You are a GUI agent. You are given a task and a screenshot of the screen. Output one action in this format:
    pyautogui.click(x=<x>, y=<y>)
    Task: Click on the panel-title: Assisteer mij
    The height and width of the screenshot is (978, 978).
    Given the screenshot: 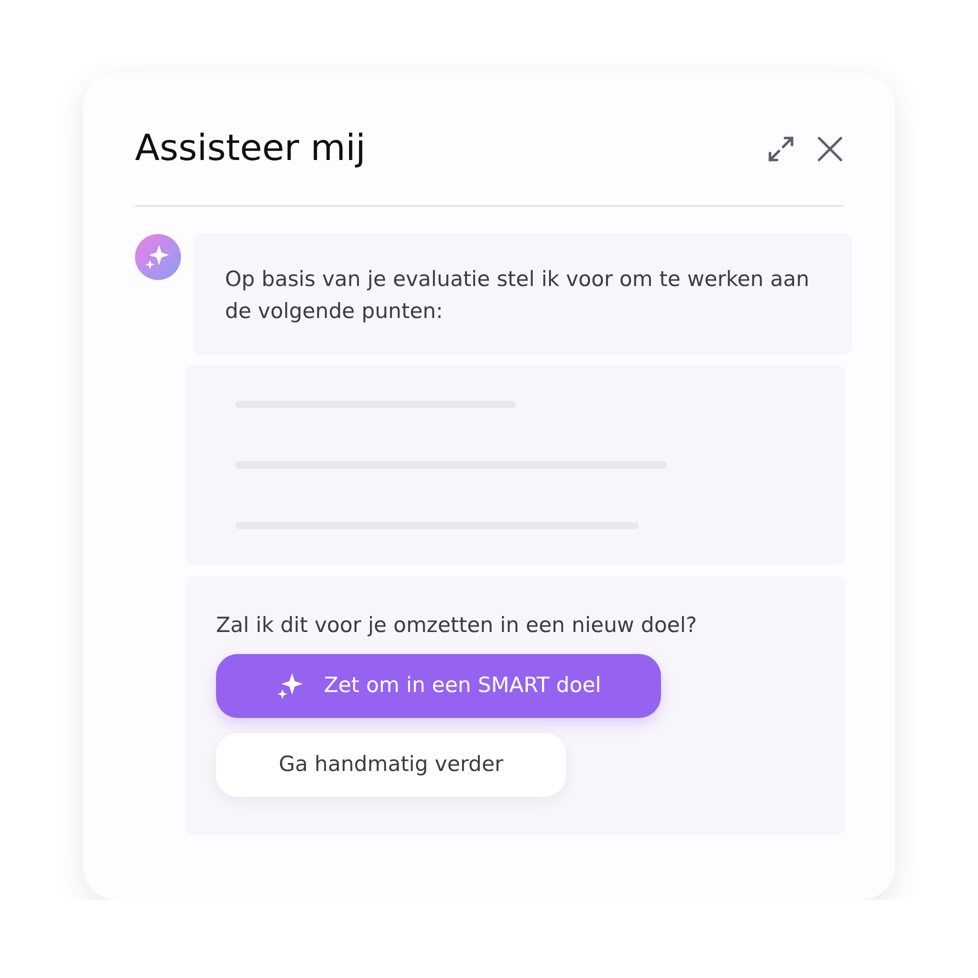 What is the action you would take?
    pyautogui.click(x=250, y=149)
    